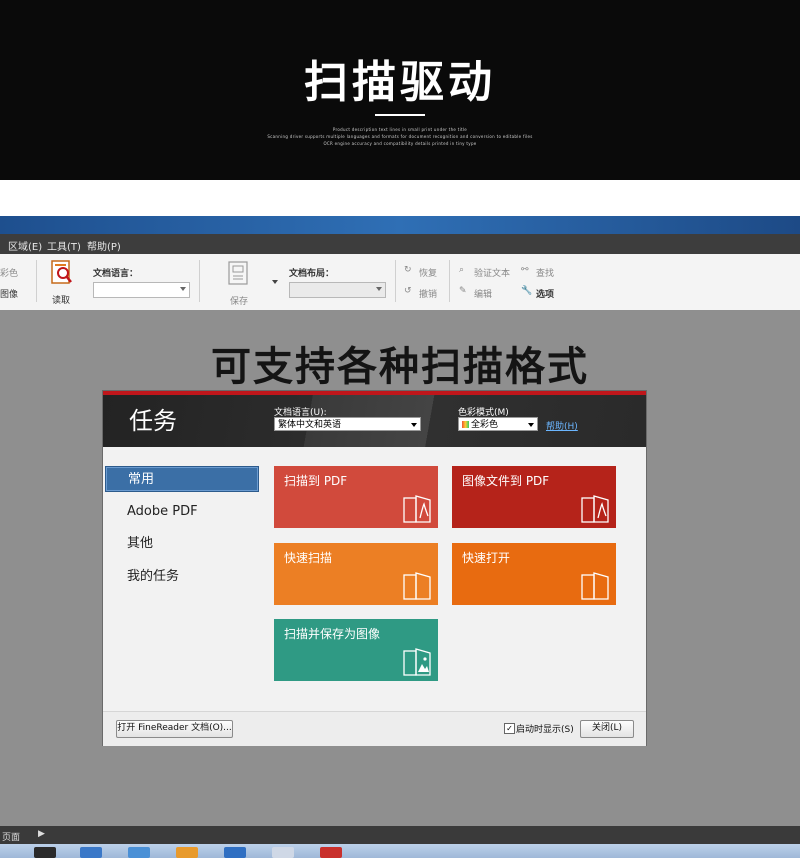  I want to click on read-icon, so click(61, 272).